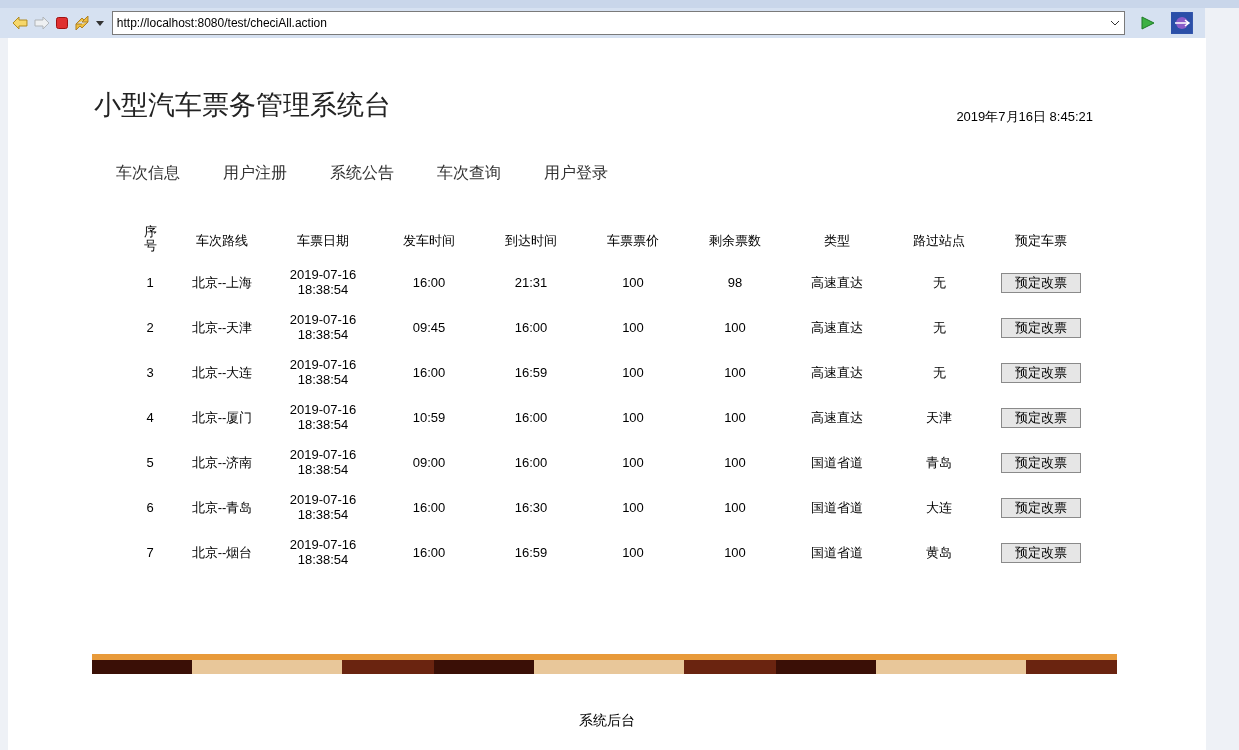 The image size is (1239, 750). What do you see at coordinates (99, 23) in the screenshot?
I see `caret-icon` at bounding box center [99, 23].